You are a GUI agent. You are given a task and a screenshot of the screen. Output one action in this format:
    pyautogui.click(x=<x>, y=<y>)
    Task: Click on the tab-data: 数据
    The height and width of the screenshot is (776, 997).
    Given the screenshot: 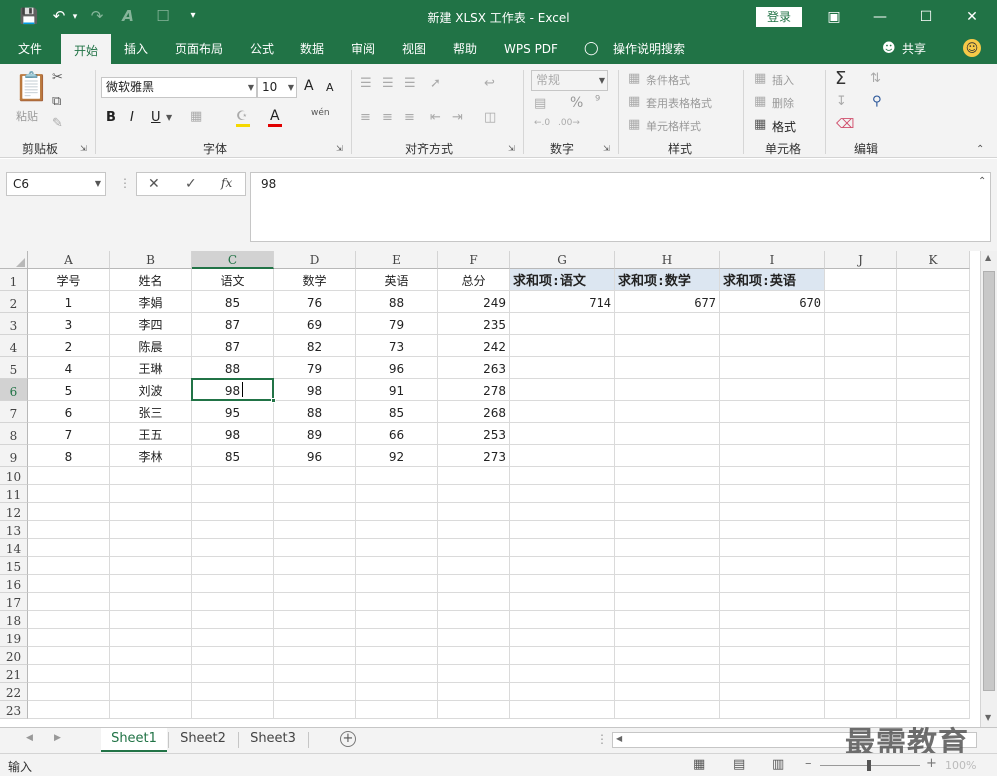 What is the action you would take?
    pyautogui.click(x=312, y=49)
    